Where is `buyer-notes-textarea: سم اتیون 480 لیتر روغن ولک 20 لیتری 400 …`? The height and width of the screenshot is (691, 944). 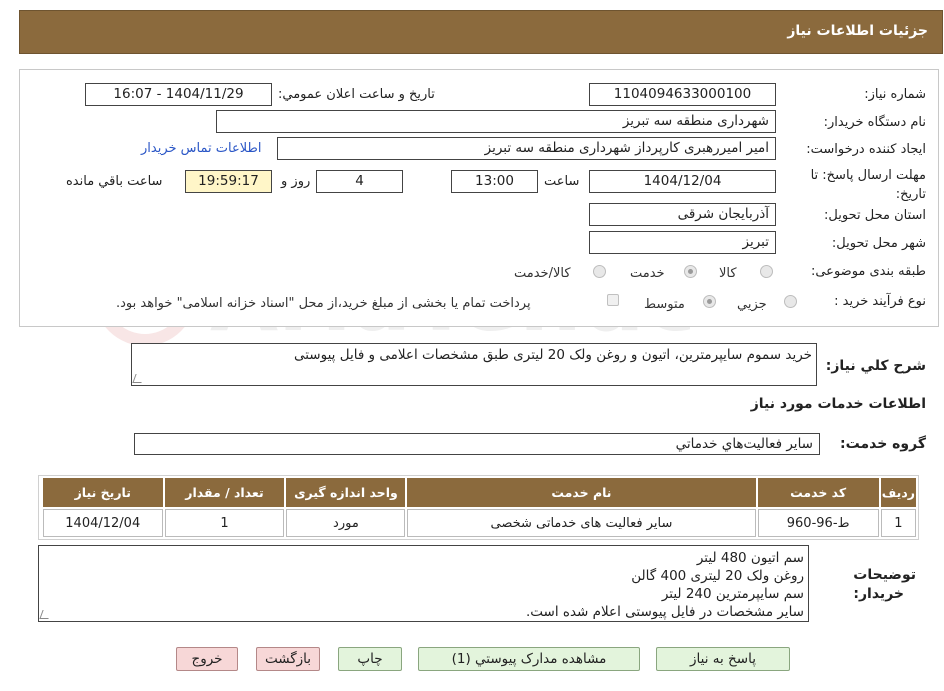 buyer-notes-textarea: سم اتیون 480 لیتر روغن ولک 20 لیتری 400 … is located at coordinates (423, 583).